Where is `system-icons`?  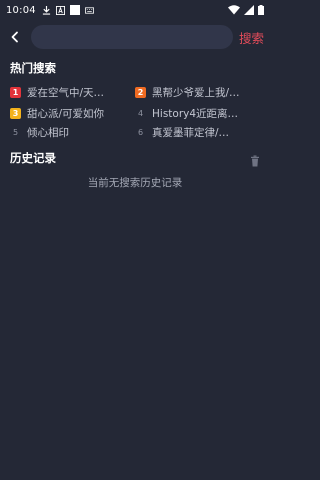 system-icons is located at coordinates (246, 10).